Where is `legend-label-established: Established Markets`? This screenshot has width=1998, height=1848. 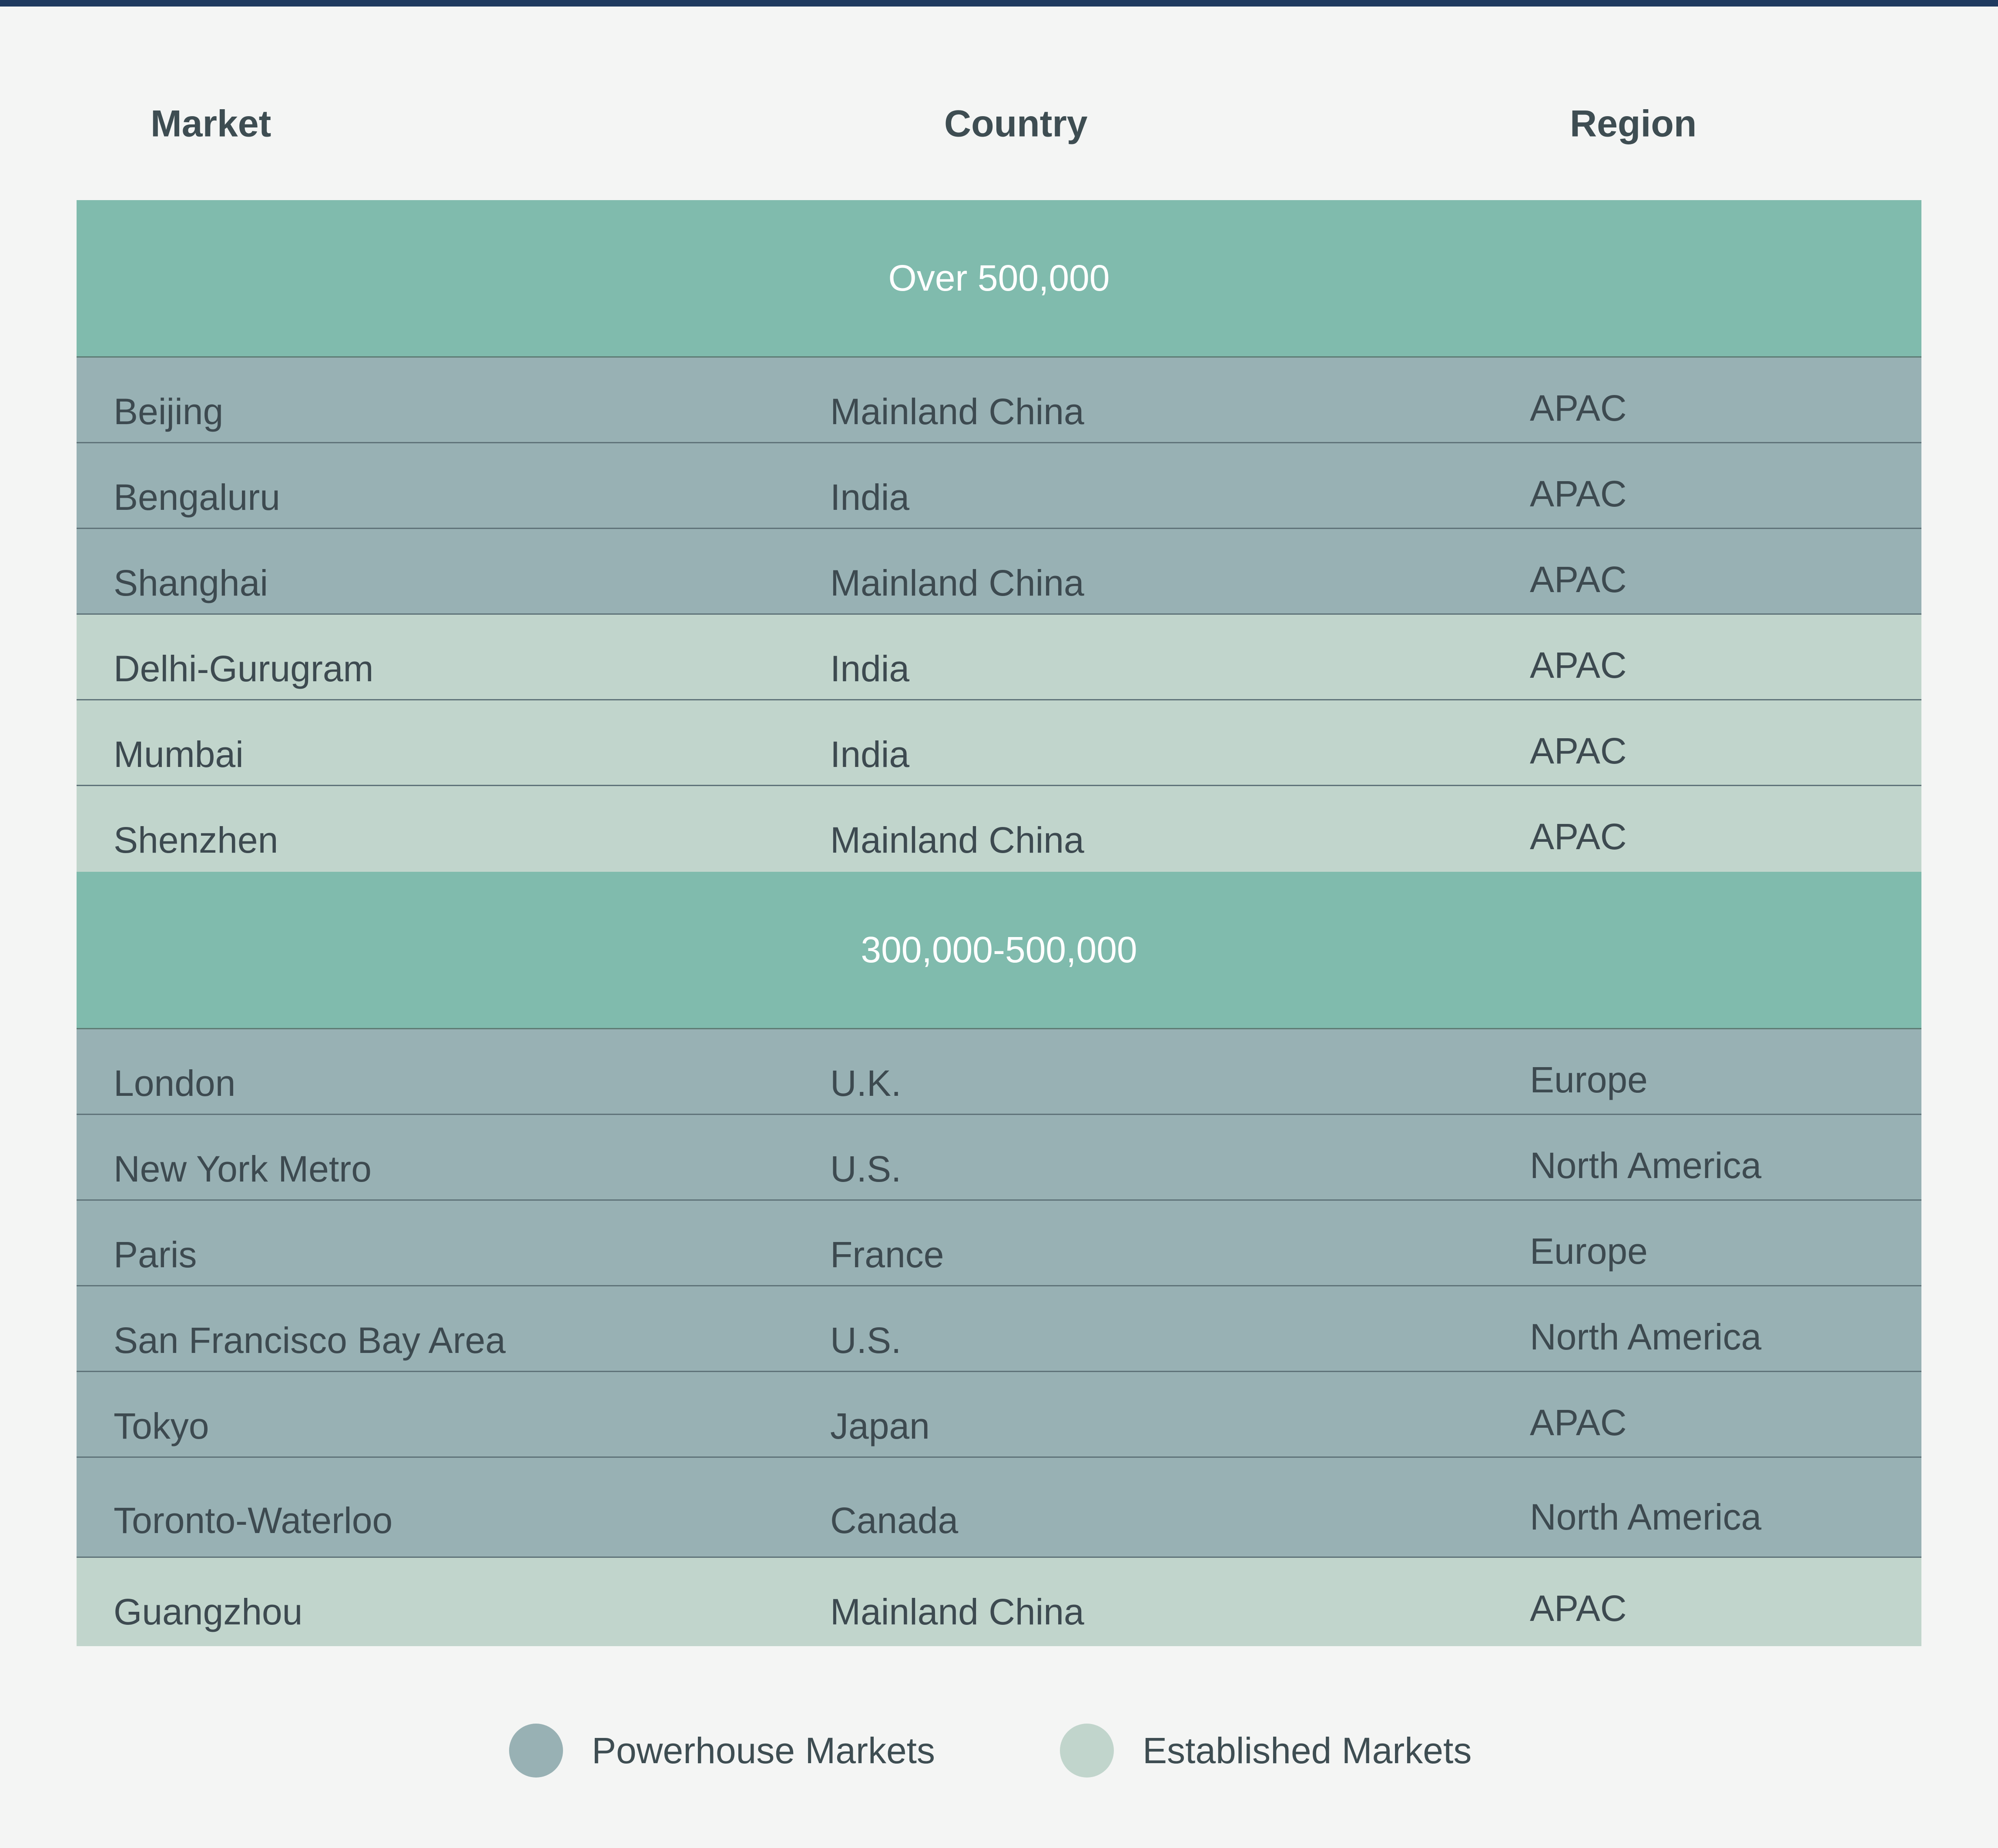
legend-label-established: Established Markets is located at coordinates (1307, 1750).